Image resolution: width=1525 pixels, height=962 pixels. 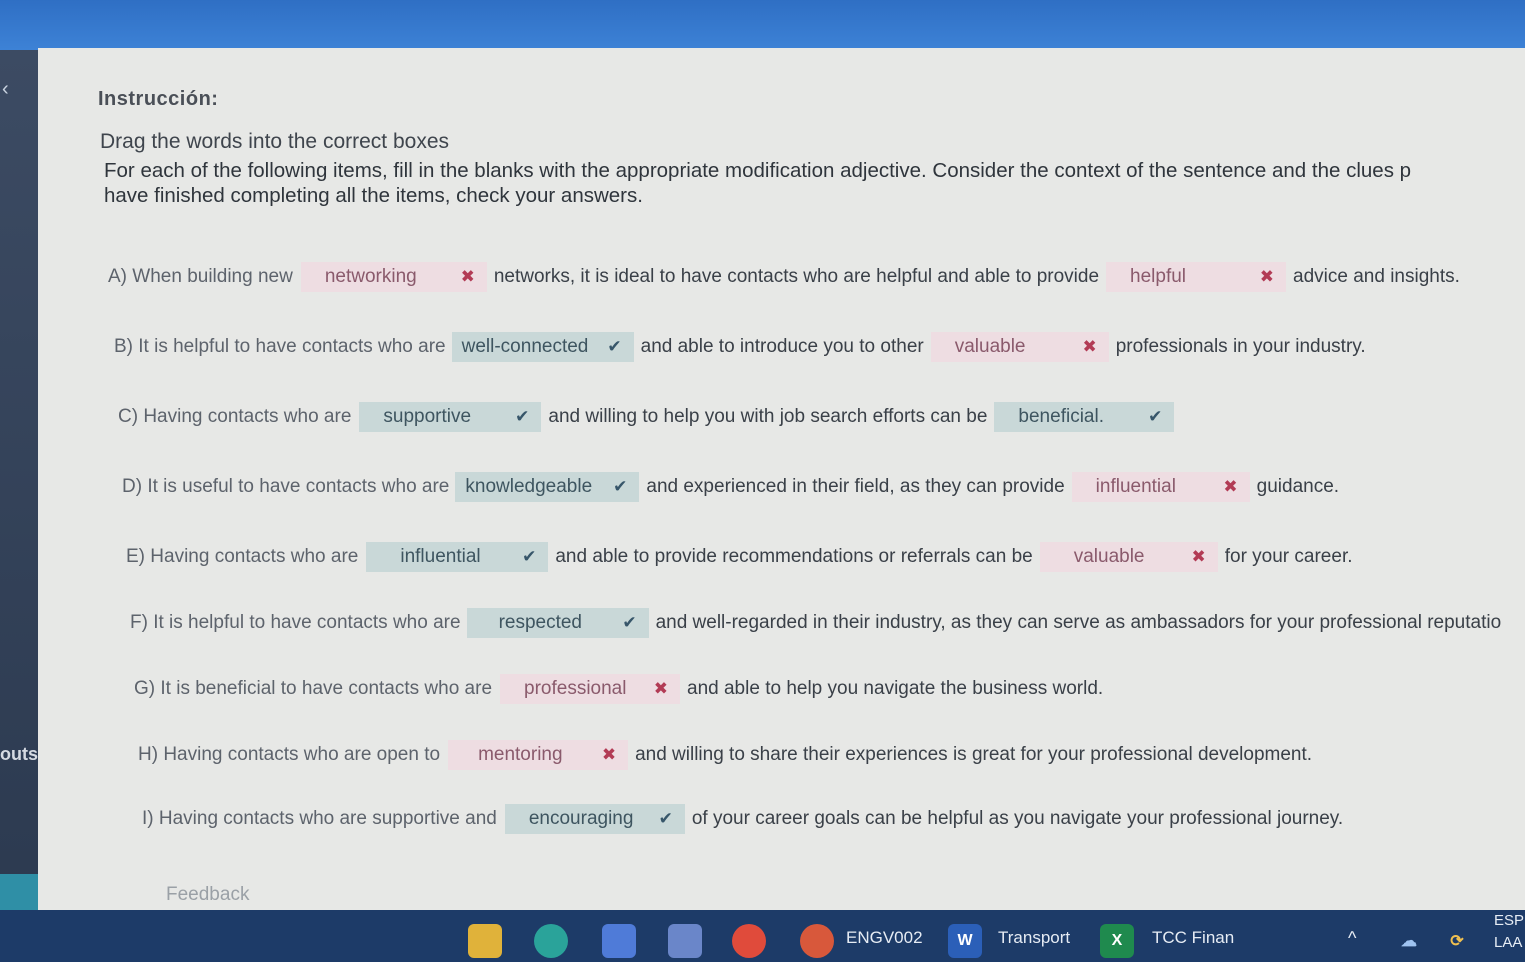 What do you see at coordinates (427, 417) in the screenshot?
I see `answer-word: supportive` at bounding box center [427, 417].